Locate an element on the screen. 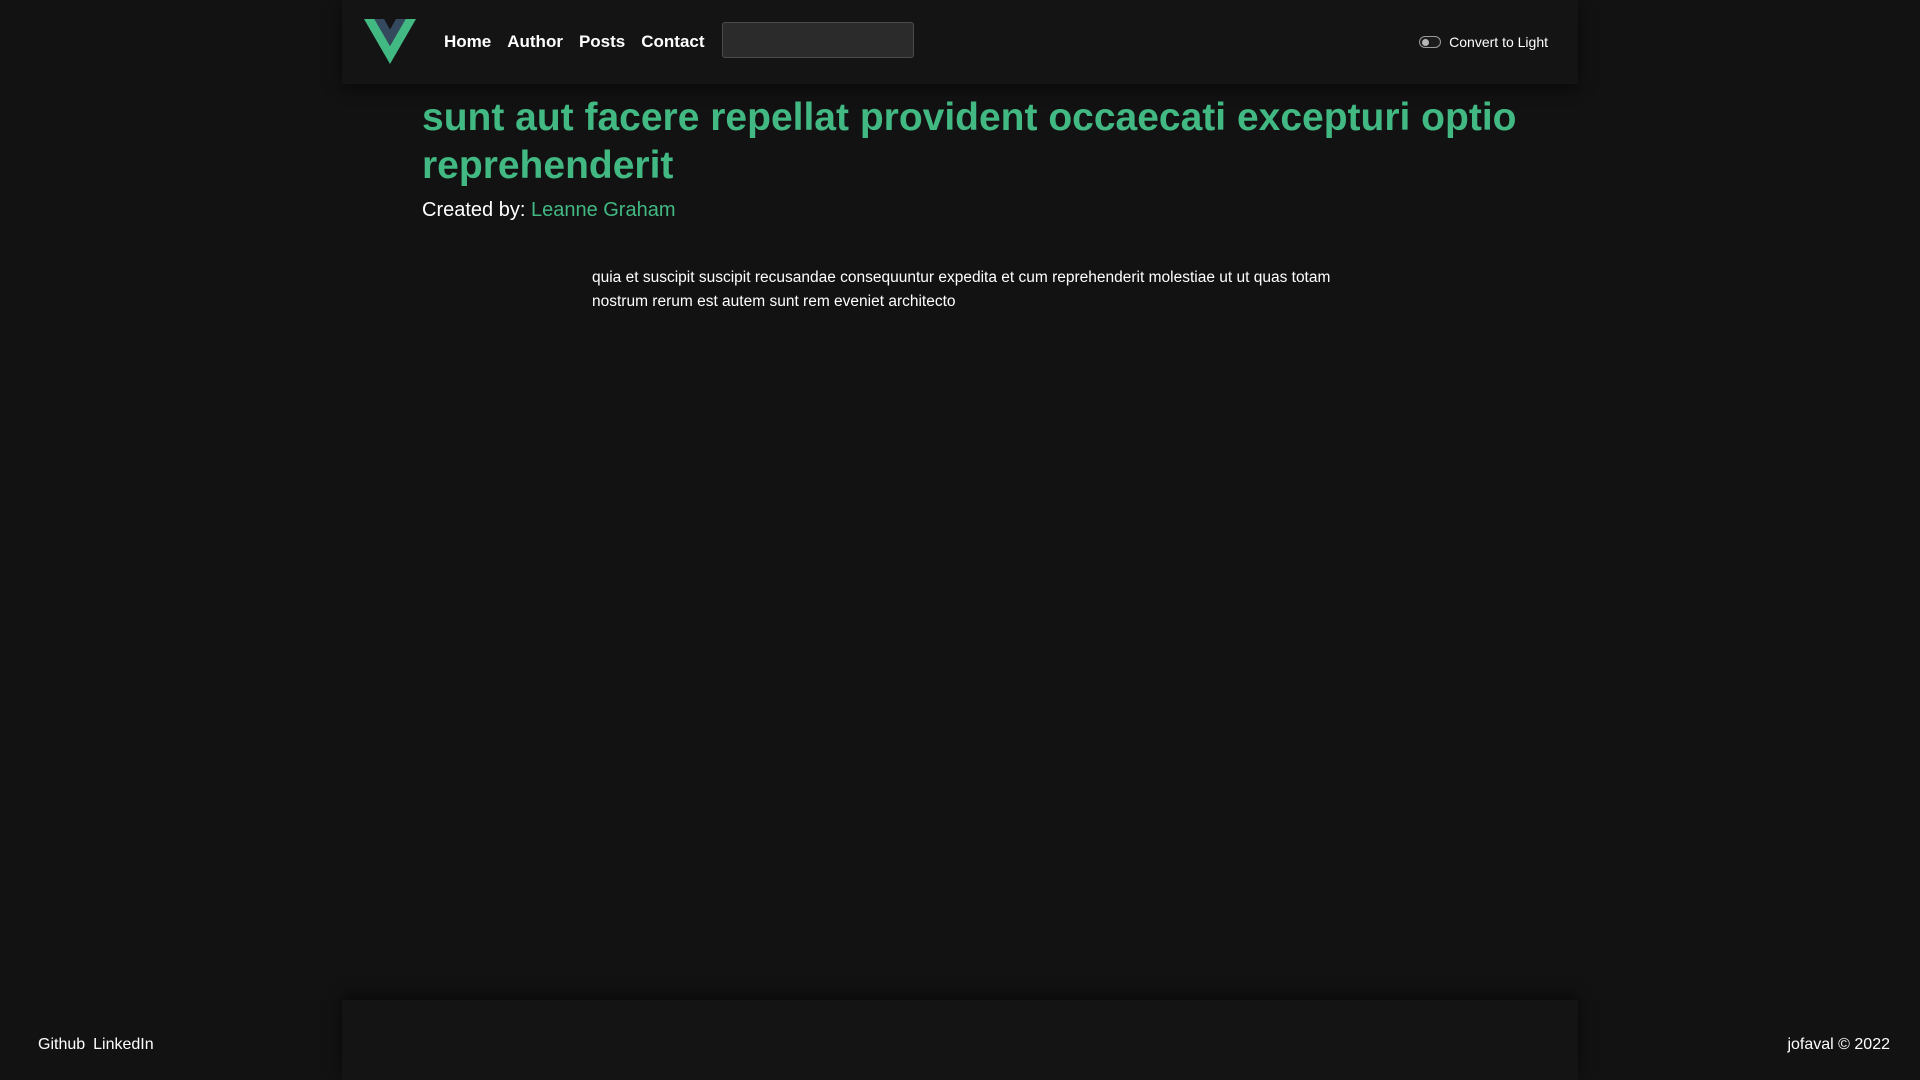 The width and height of the screenshot is (1920, 1080). main-nav: Home Author Posts Contact is located at coordinates (582, 42).